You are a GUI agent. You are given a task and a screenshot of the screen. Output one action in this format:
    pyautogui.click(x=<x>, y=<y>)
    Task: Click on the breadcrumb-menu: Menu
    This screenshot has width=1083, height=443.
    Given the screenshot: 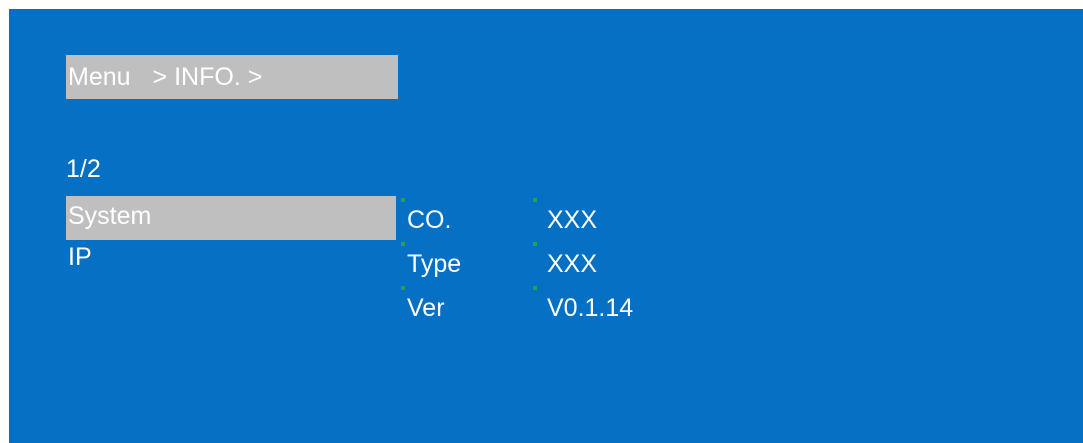 What is the action you would take?
    pyautogui.click(x=98, y=77)
    